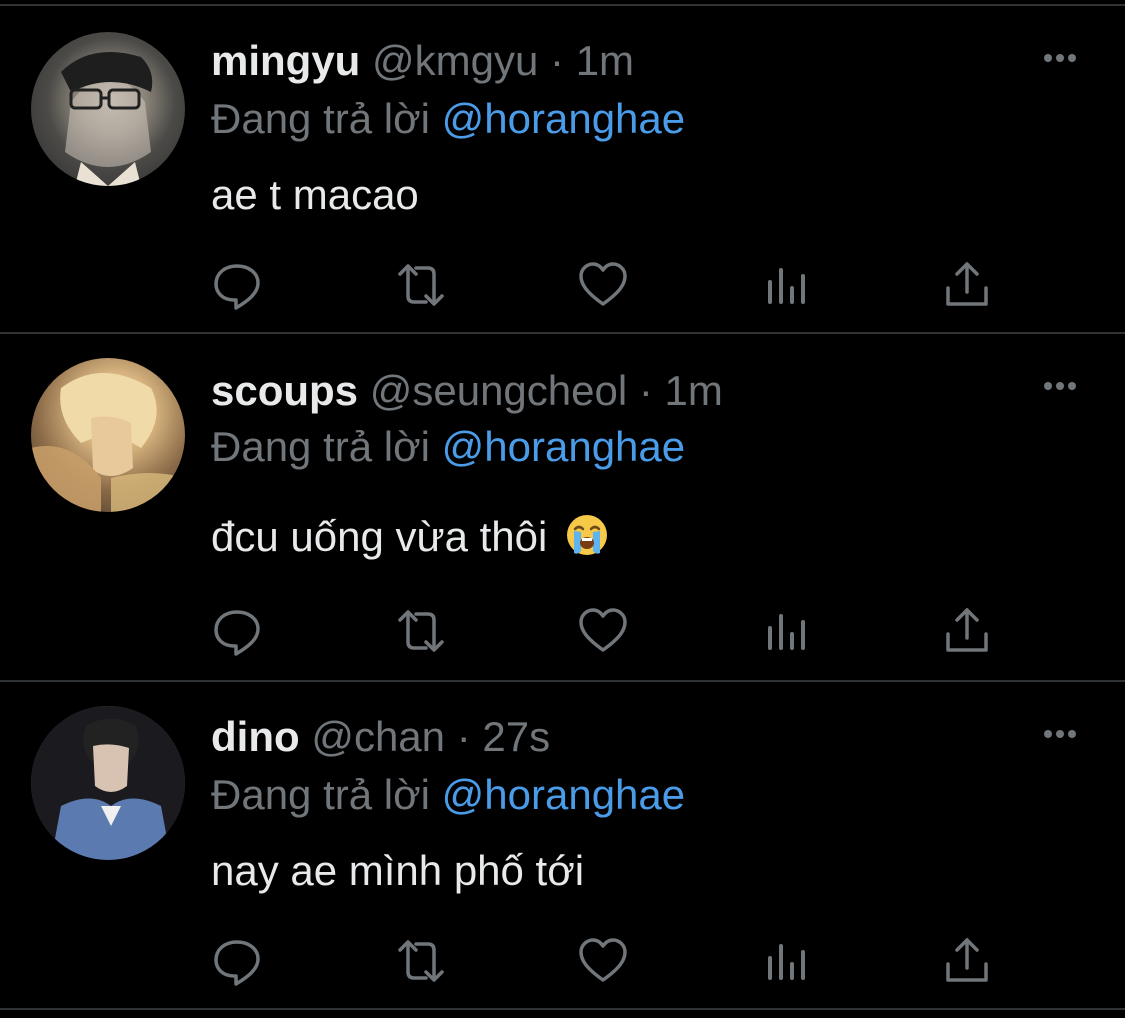 The image size is (1125, 1018). I want to click on tweet-text-content: nay ae mình phố tới, so click(398, 870).